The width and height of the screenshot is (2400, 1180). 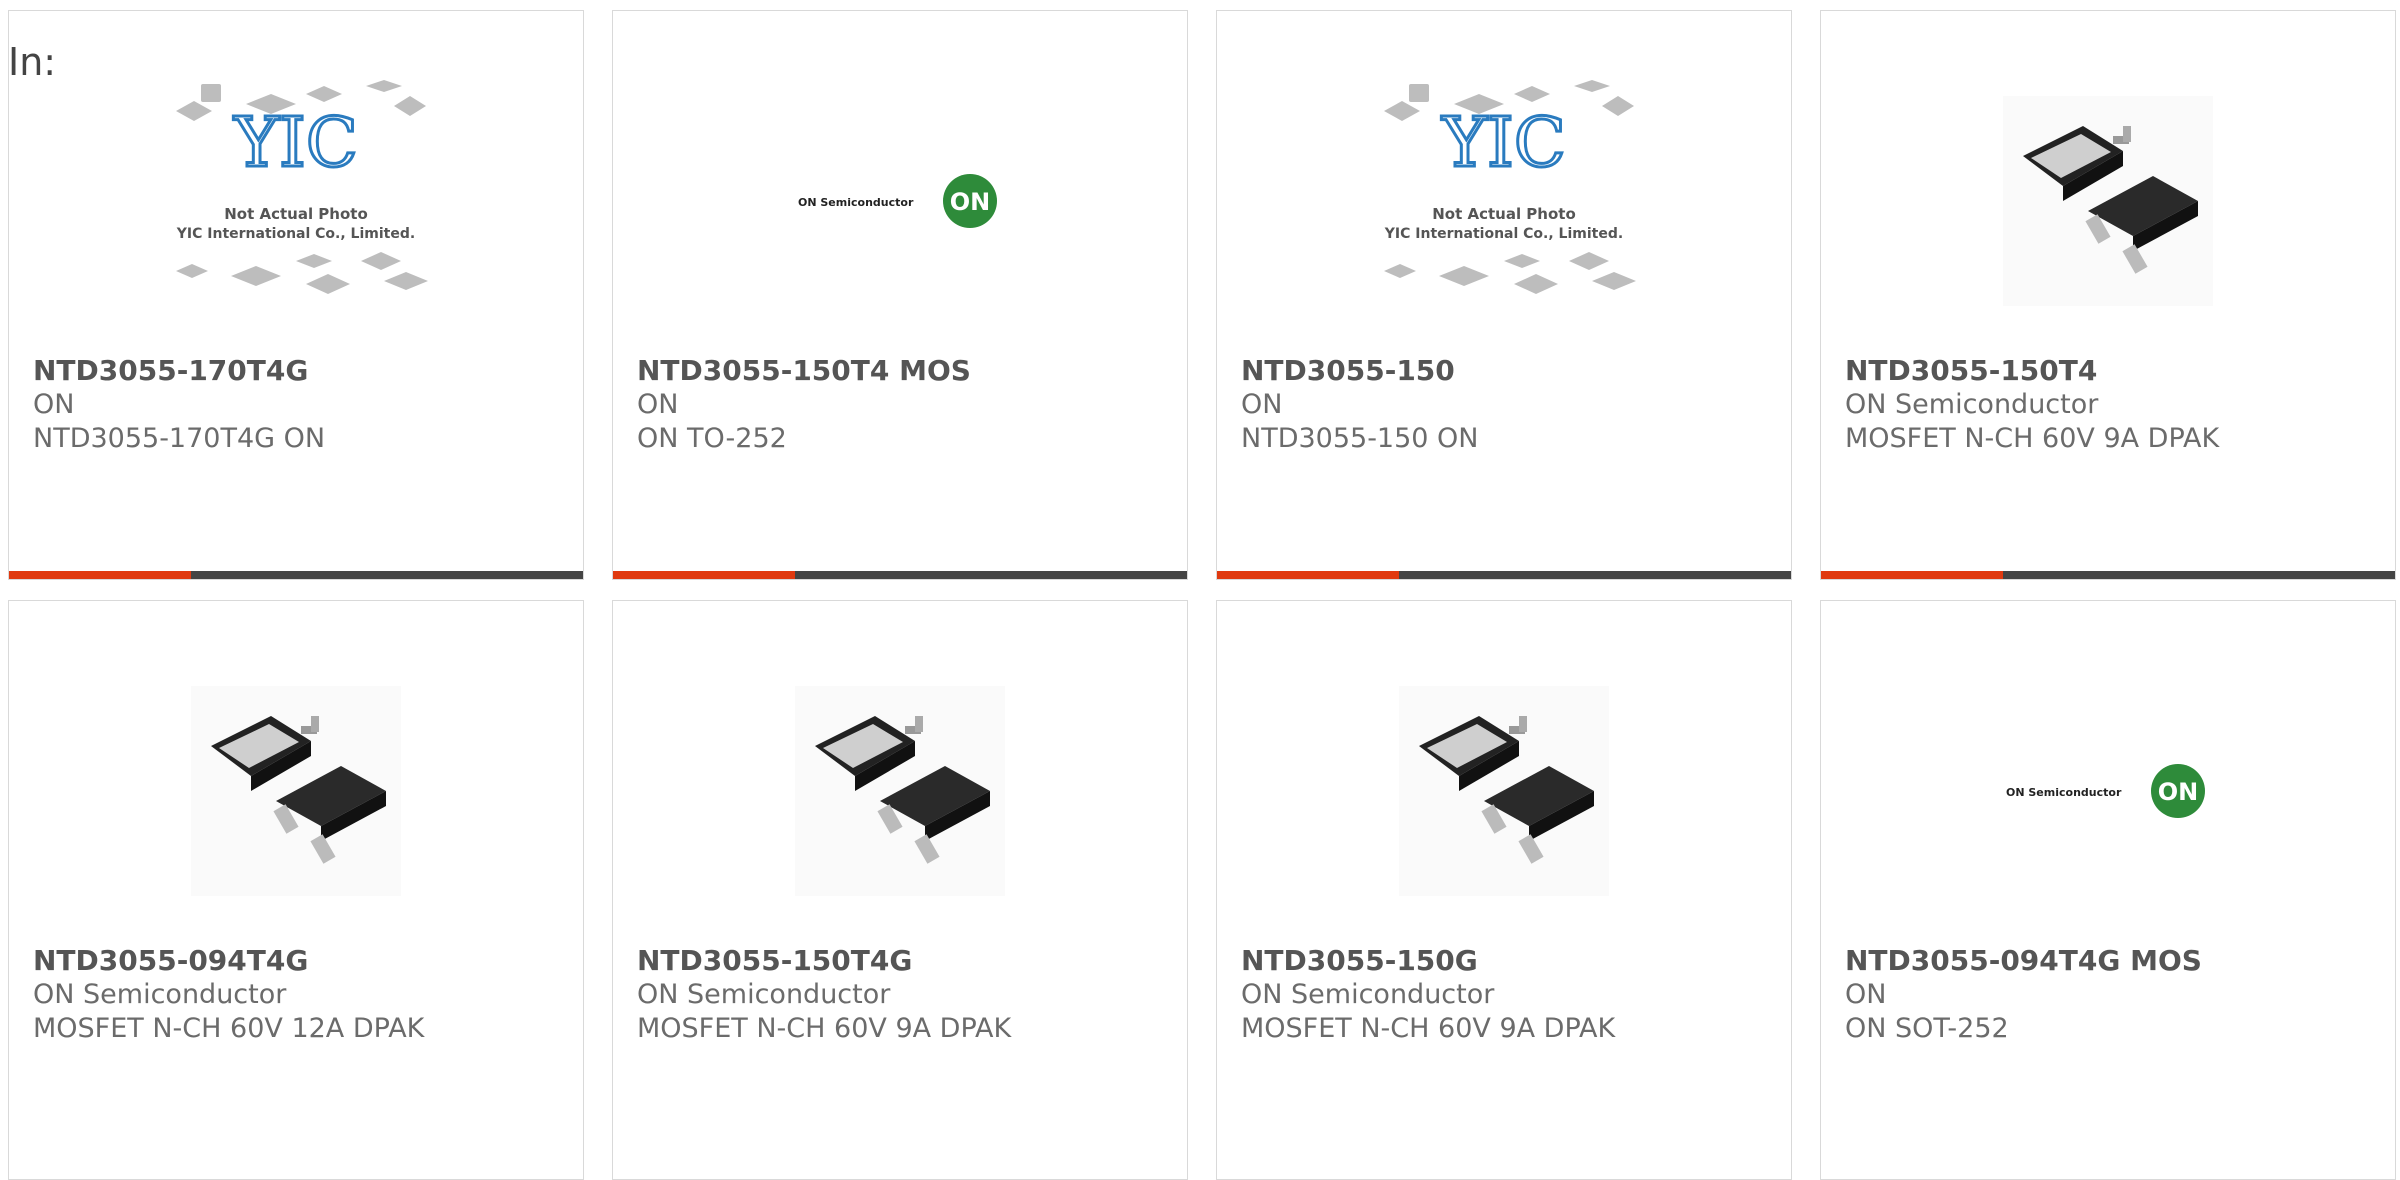 I want to click on part-number: NTD3055-094T4G, so click(x=298, y=961).